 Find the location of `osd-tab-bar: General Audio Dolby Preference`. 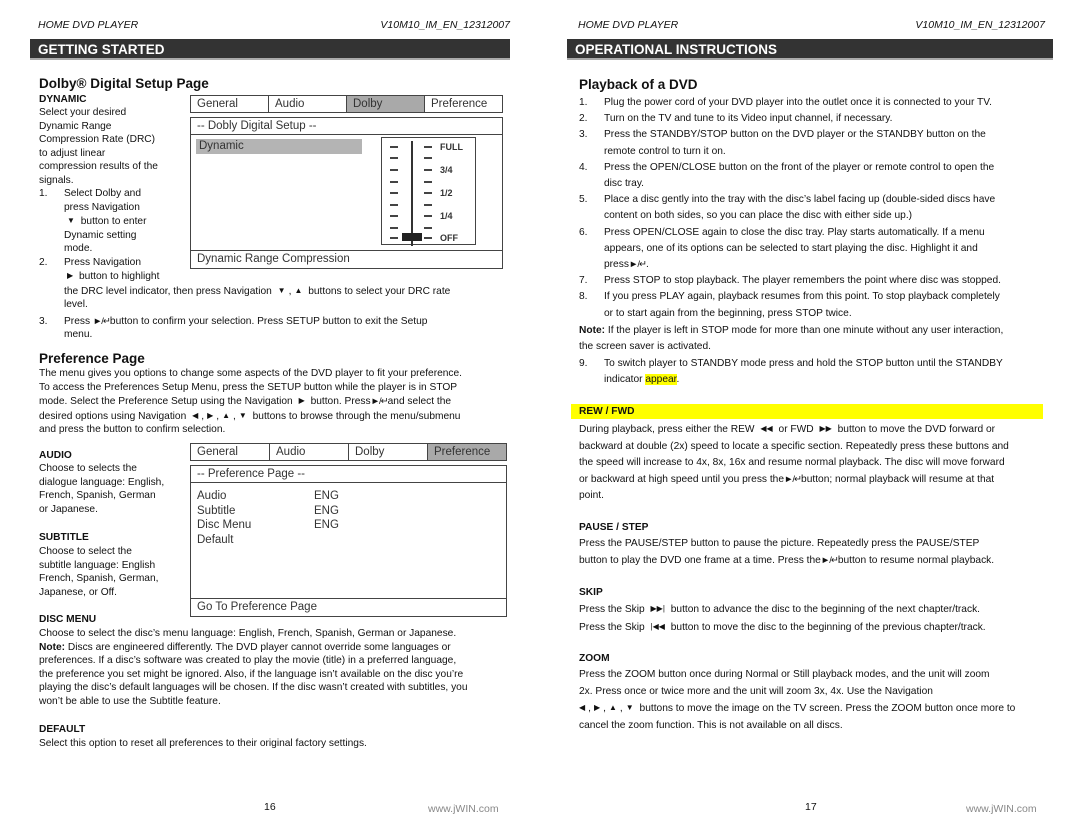

osd-tab-bar: General Audio Dolby Preference is located at coordinates (346, 104).